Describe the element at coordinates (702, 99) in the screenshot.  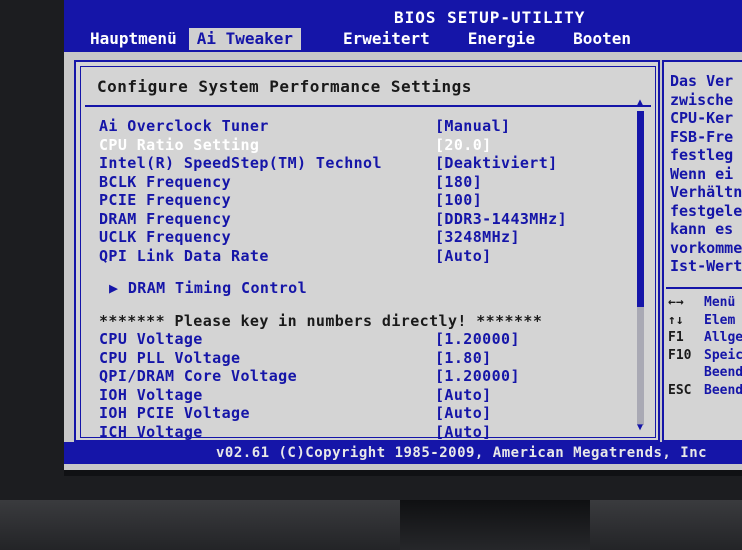
I see `help-line: zwische` at that location.